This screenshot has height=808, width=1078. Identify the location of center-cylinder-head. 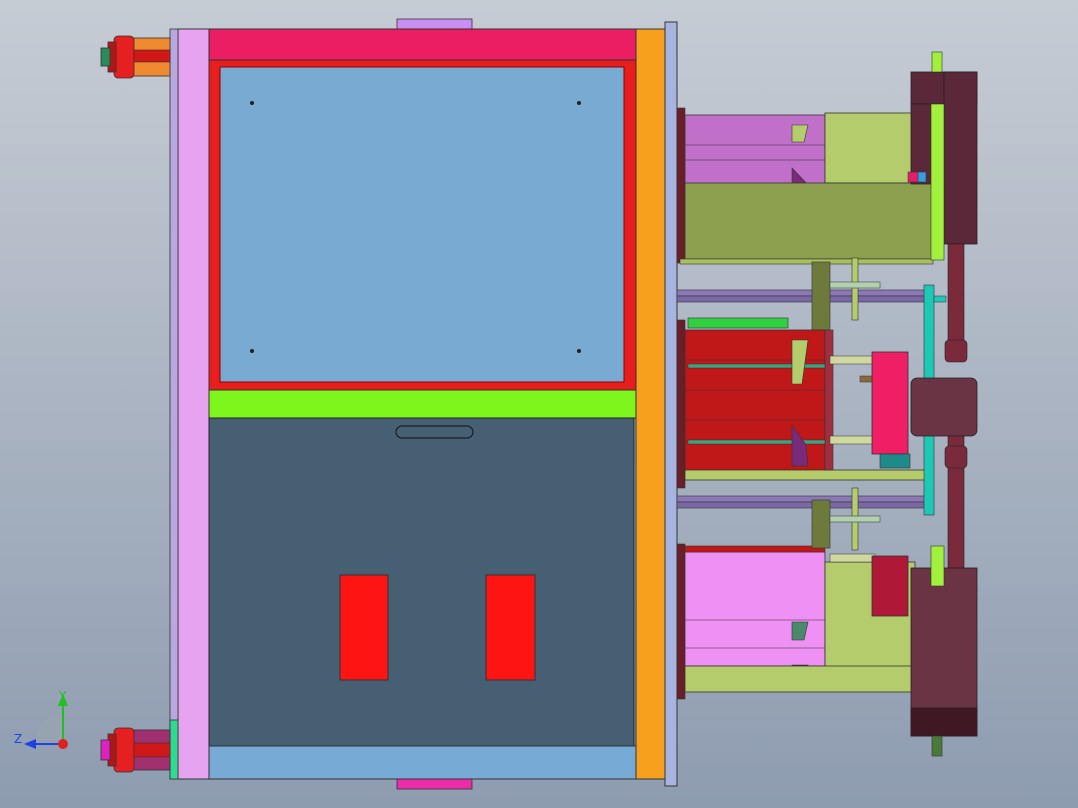
(944, 407).